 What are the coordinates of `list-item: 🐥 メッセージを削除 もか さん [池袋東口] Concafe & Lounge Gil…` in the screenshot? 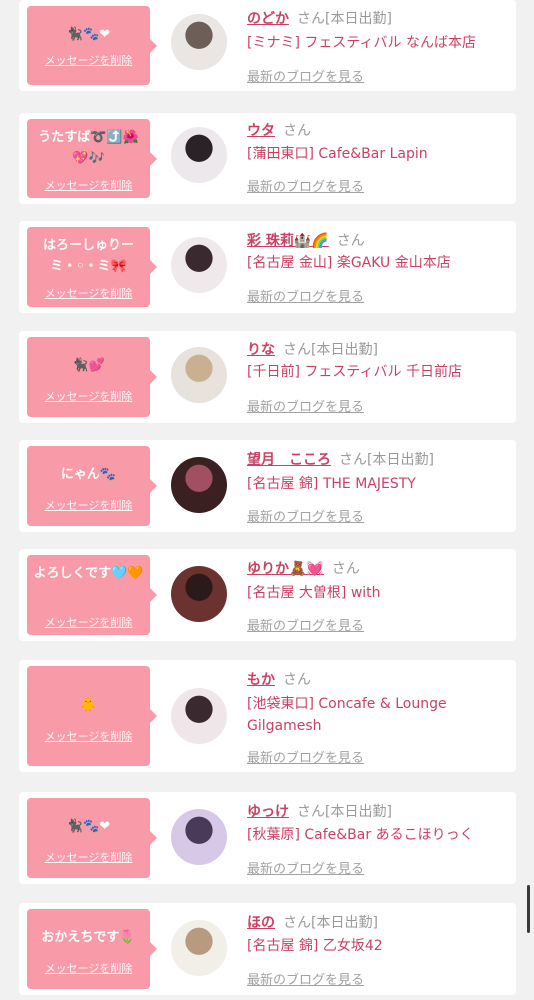 It's located at (267, 716).